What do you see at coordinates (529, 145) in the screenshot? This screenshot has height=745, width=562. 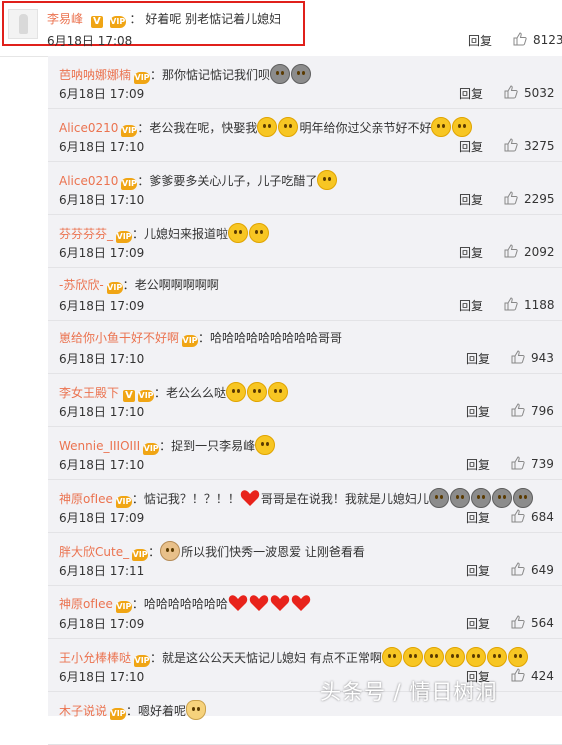 I see `like-button: 3275` at bounding box center [529, 145].